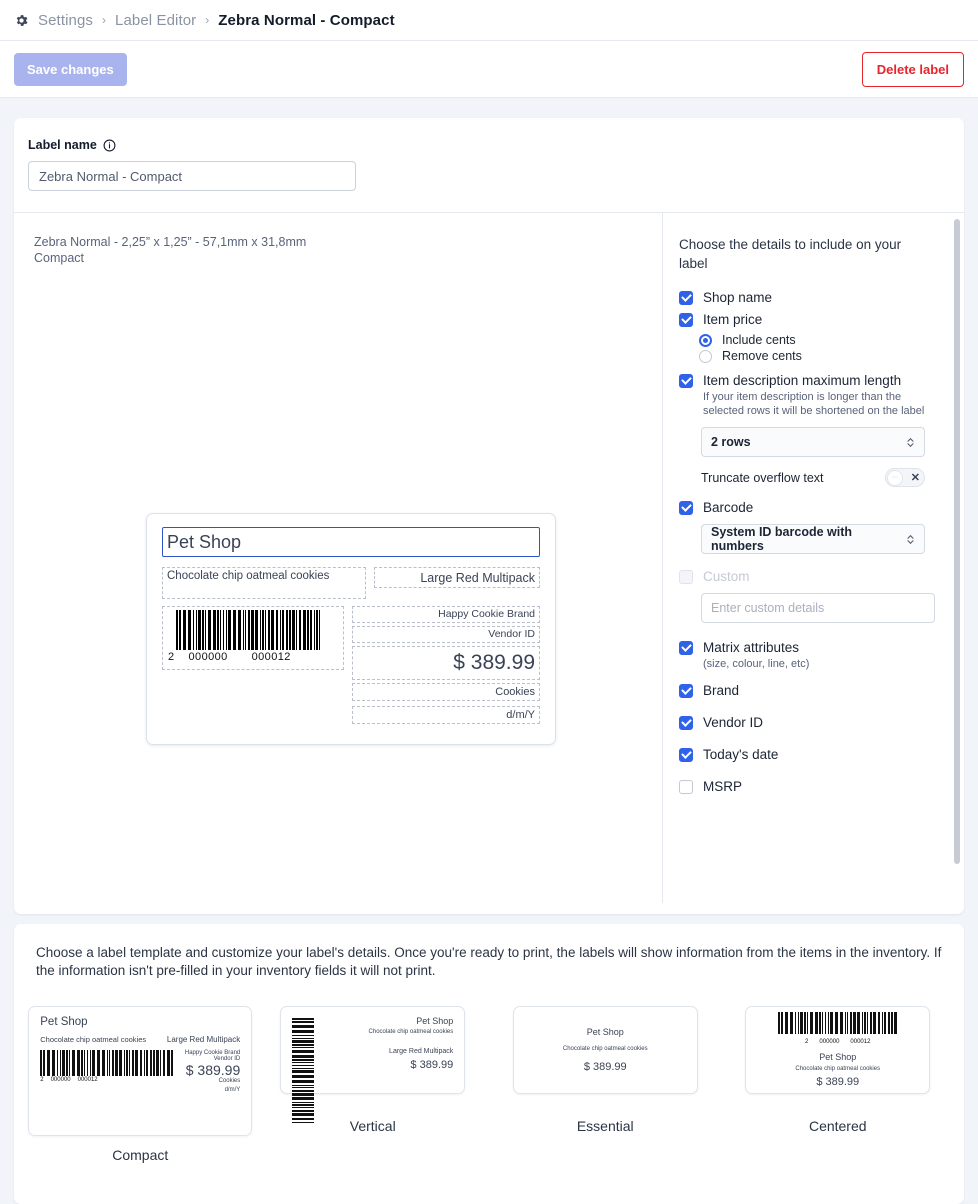  What do you see at coordinates (915, 478) in the screenshot?
I see `toggle-off-mark: ✕` at bounding box center [915, 478].